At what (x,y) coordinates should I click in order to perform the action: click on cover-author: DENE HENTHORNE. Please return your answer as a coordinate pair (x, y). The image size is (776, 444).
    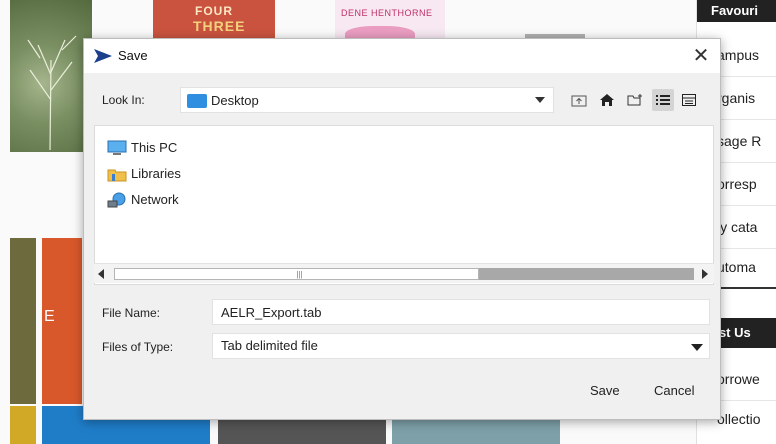
    Looking at the image, I should click on (387, 13).